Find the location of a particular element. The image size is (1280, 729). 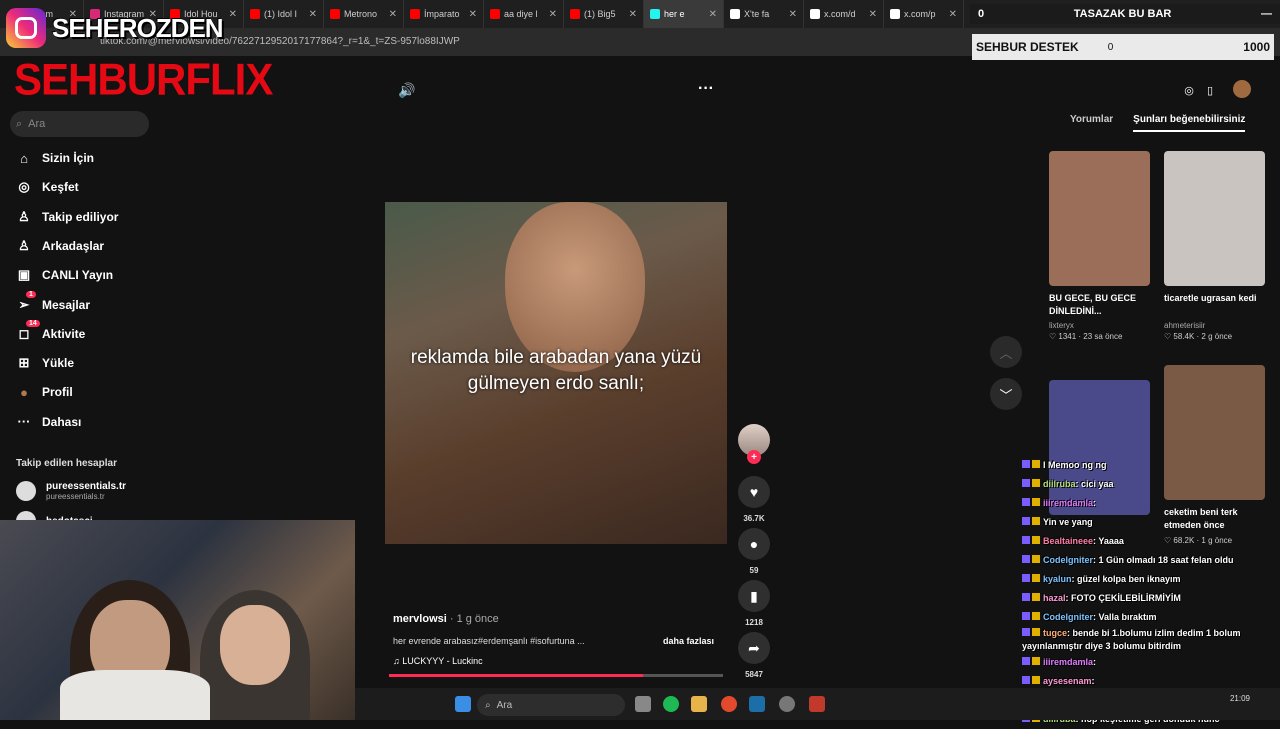

browser-tab: X'te fa ✕ is located at coordinates (764, 14).